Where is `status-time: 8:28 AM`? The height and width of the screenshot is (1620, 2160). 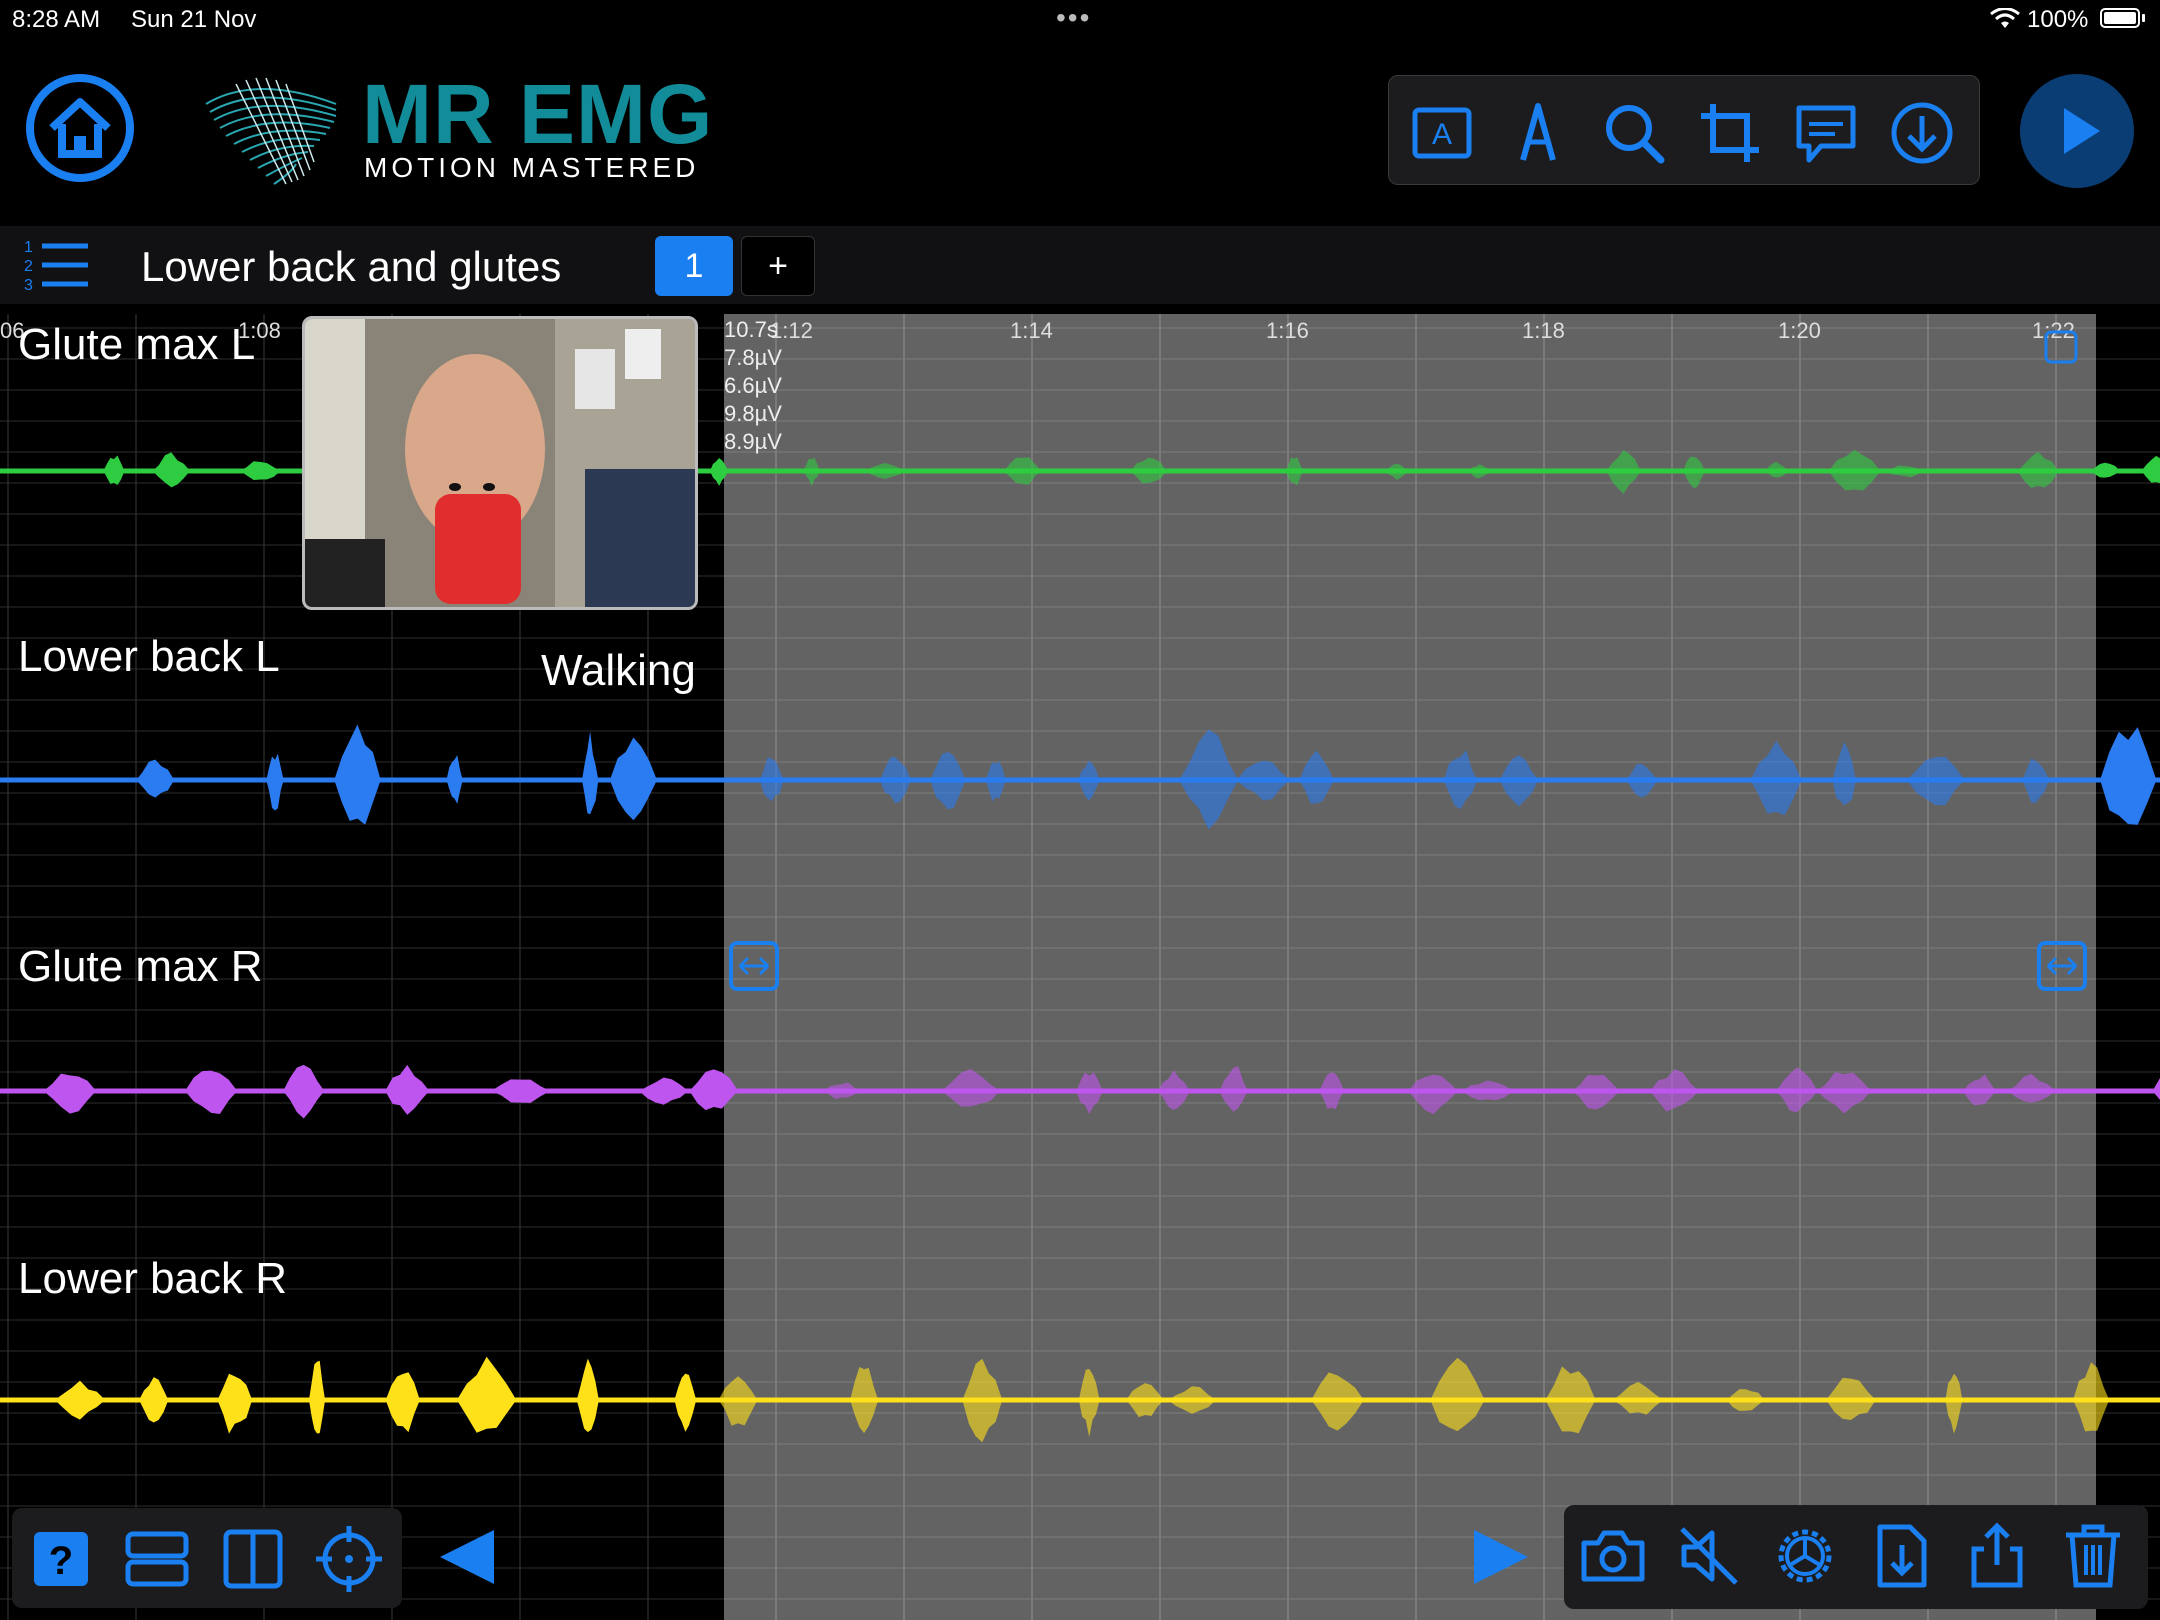
status-time: 8:28 AM is located at coordinates (56, 19).